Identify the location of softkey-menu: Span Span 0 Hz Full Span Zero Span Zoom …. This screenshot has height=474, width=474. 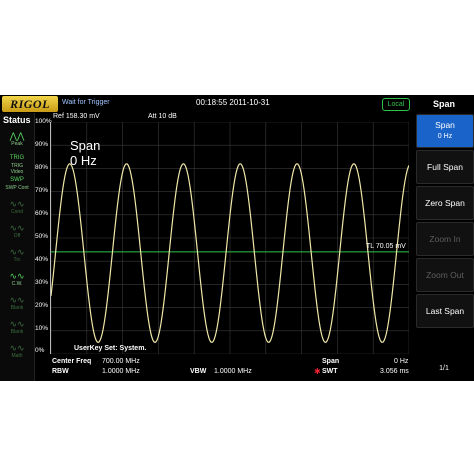
(444, 238).